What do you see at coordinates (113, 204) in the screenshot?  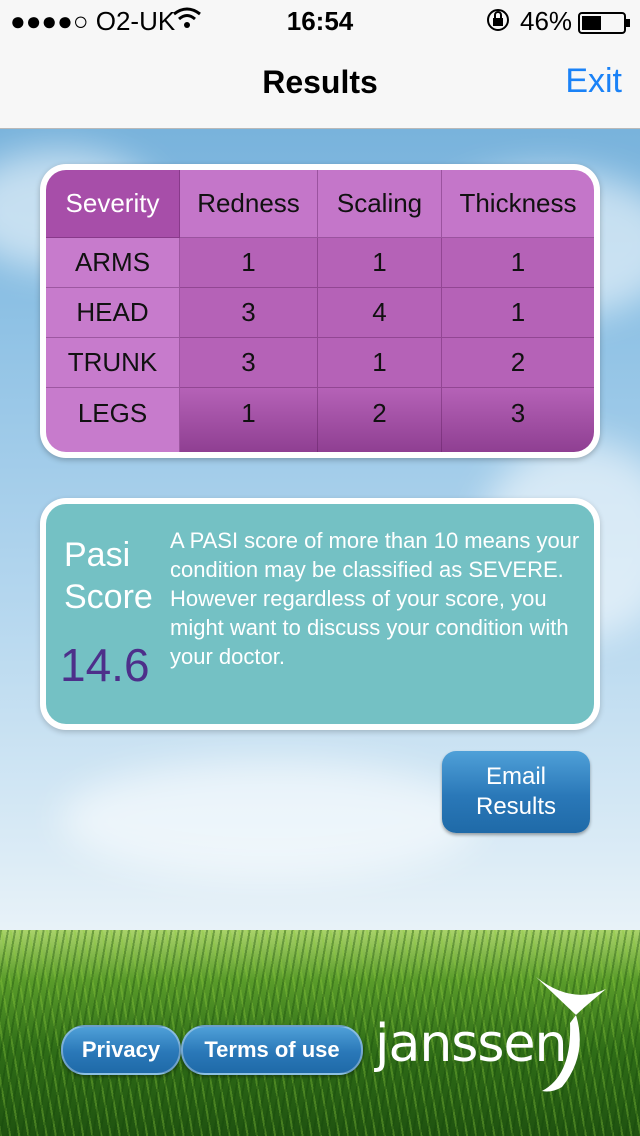 I see `header-severity: Severity` at bounding box center [113, 204].